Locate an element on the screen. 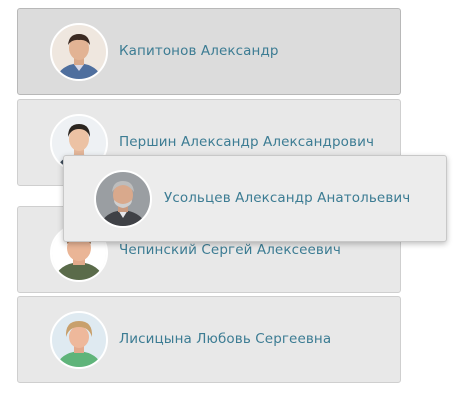  person-name: Першин Александр Александрович is located at coordinates (247, 142).